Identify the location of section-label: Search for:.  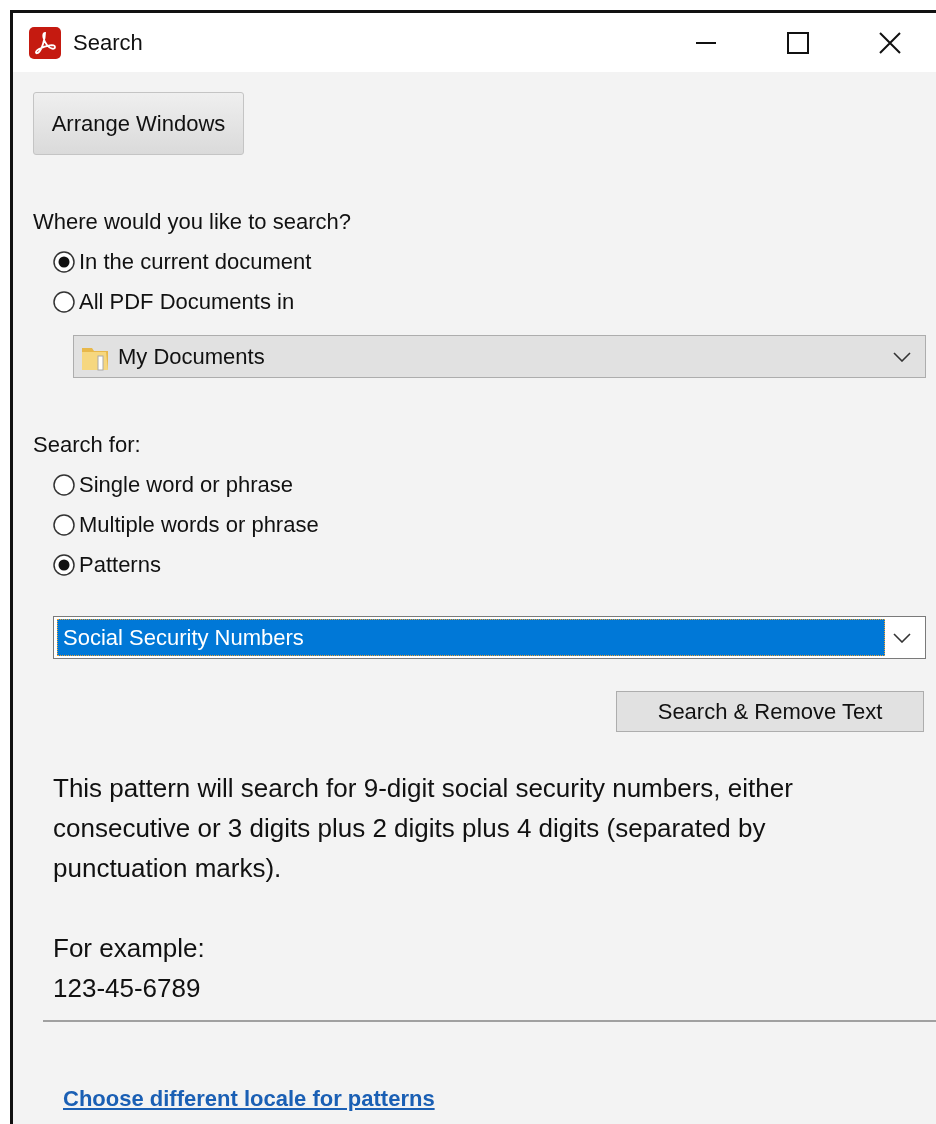
(87, 445).